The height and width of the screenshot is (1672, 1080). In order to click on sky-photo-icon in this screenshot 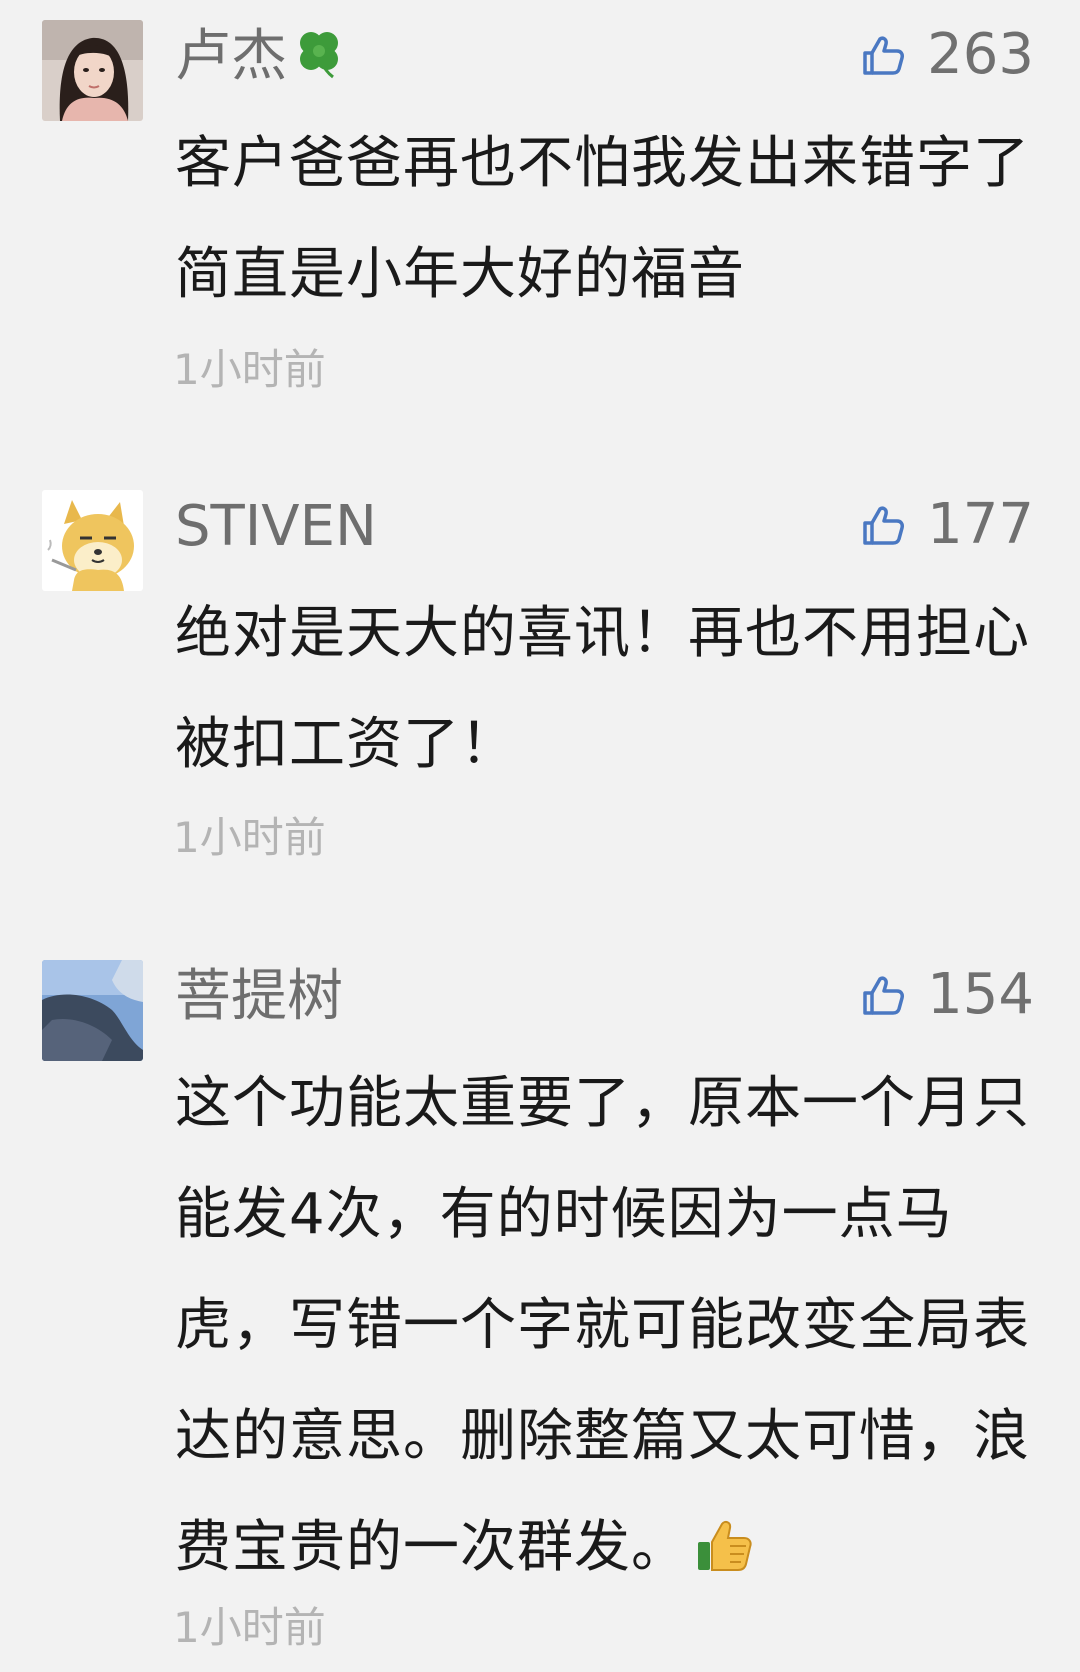, I will do `click(92, 1010)`.